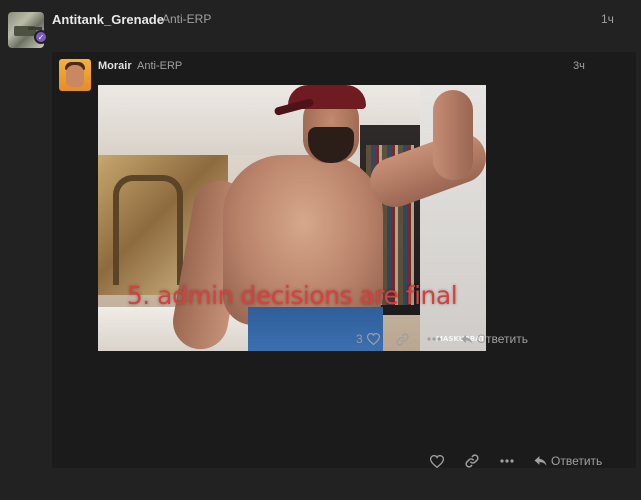  What do you see at coordinates (516, 461) in the screenshot?
I see `post-actions: Ответить` at bounding box center [516, 461].